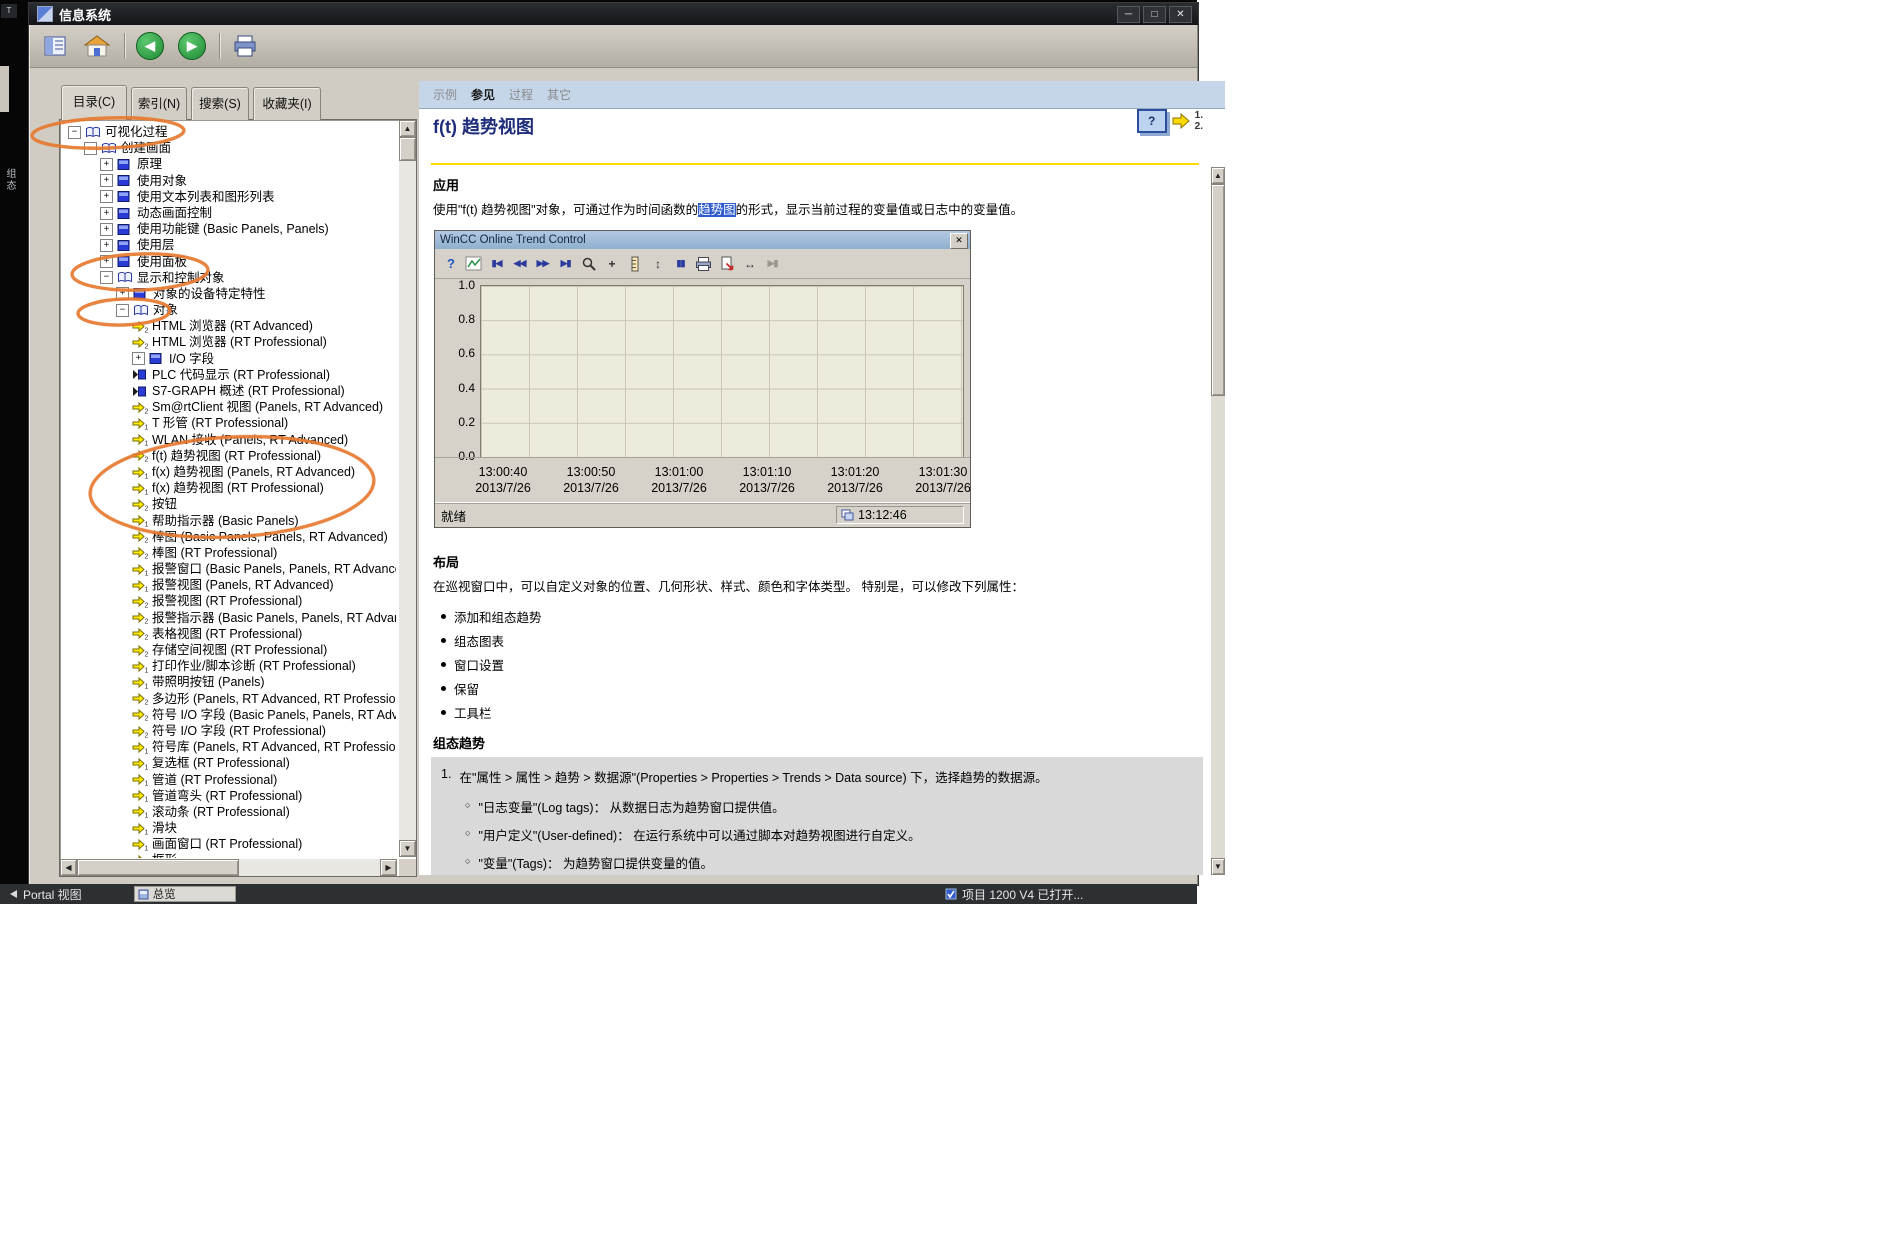 The height and width of the screenshot is (1238, 1886). Describe the element at coordinates (228, 326) in the screenshot. I see `tree-item: 2 HTML 浏览器 (RT Advanced)` at that location.